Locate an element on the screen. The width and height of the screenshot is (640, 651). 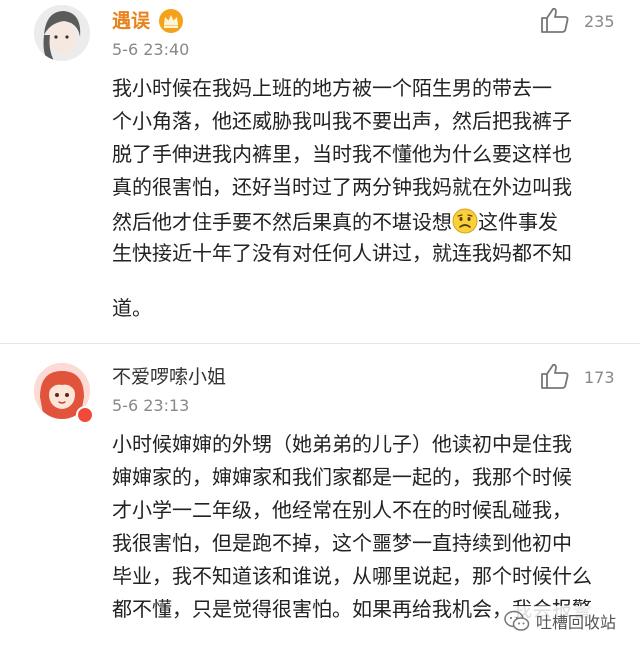
watermark: 吐槽回收站 is located at coordinates (560, 621).